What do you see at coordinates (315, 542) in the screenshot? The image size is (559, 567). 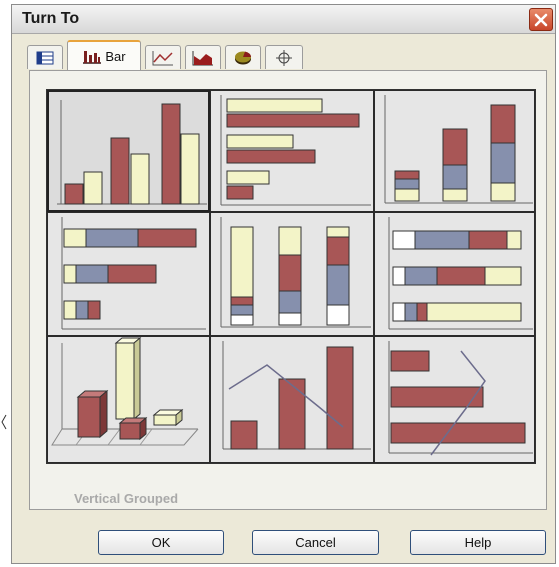 I see `cancel-button: Cancel` at bounding box center [315, 542].